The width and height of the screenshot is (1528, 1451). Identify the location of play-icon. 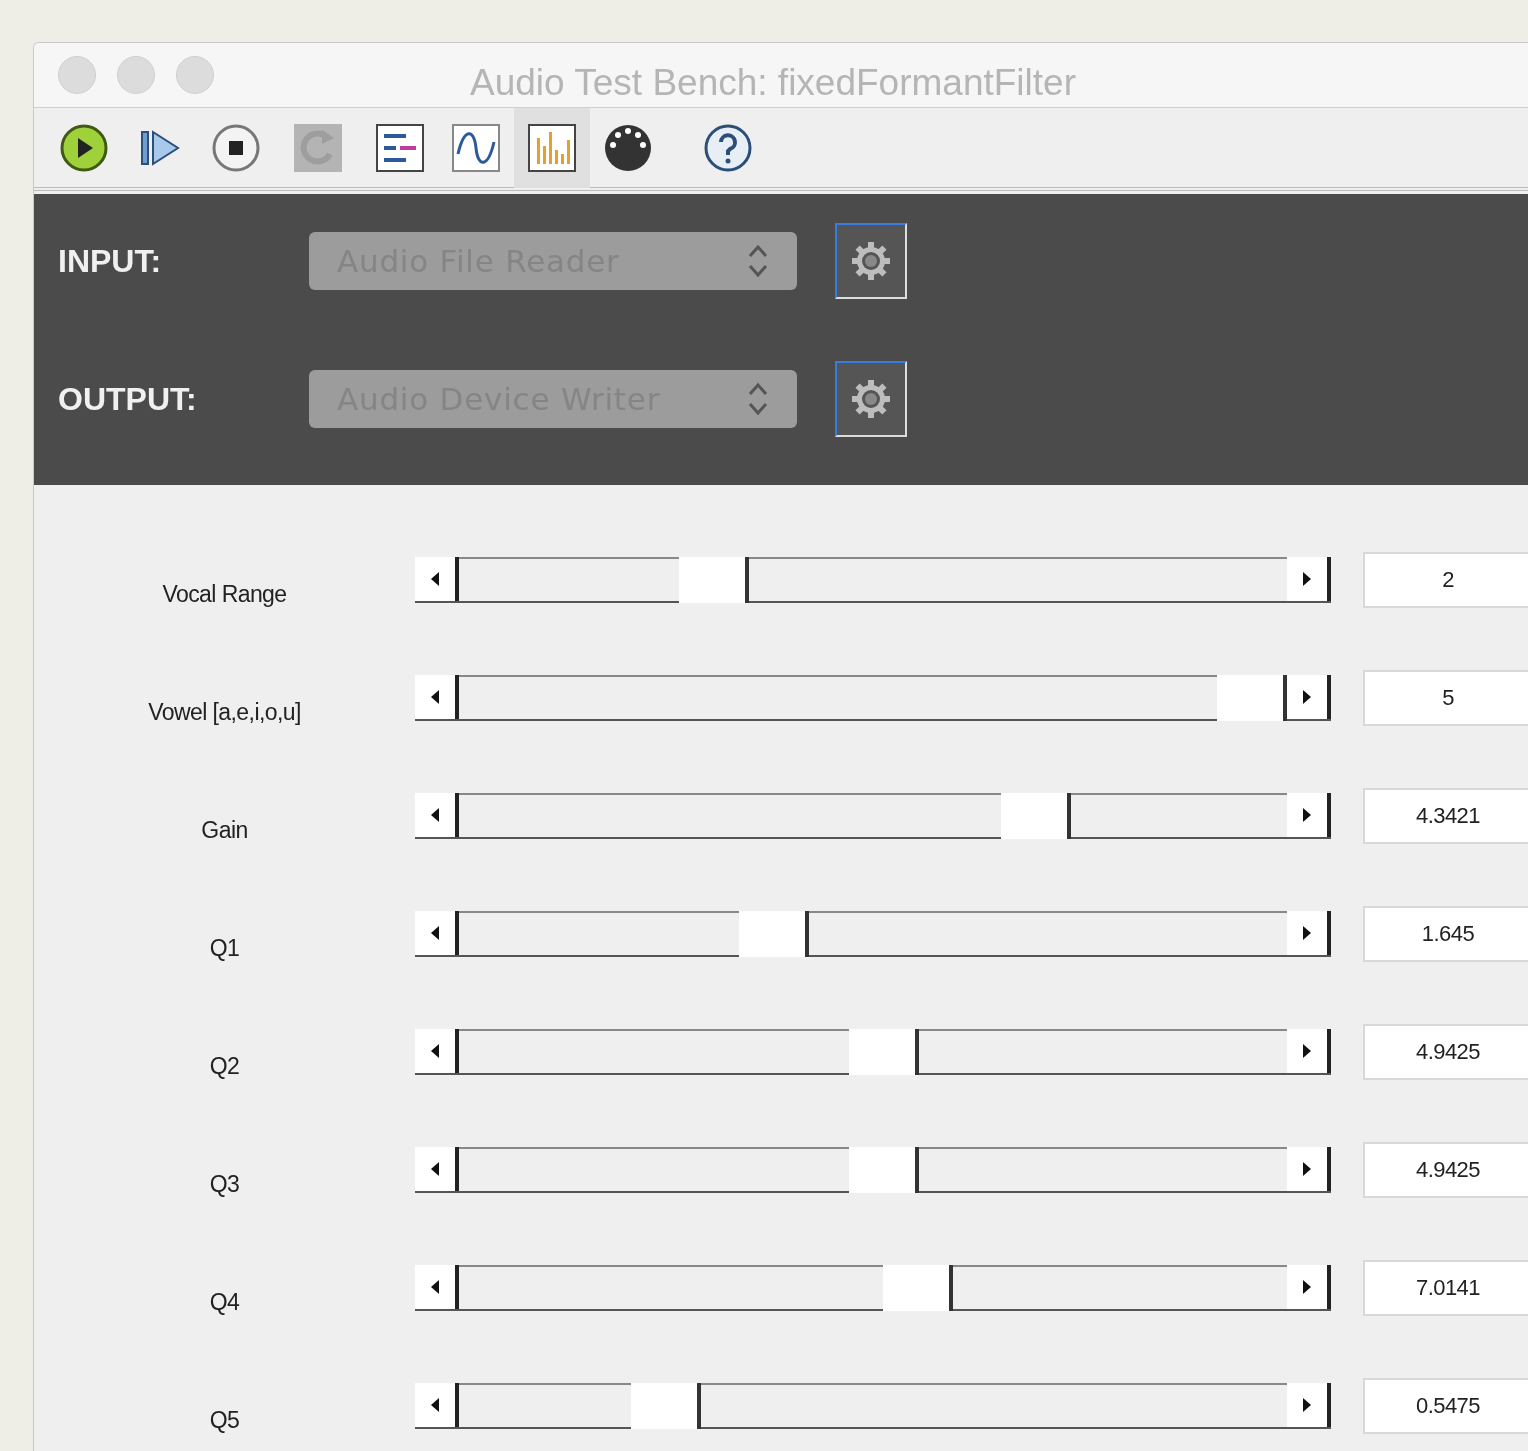
(84, 147).